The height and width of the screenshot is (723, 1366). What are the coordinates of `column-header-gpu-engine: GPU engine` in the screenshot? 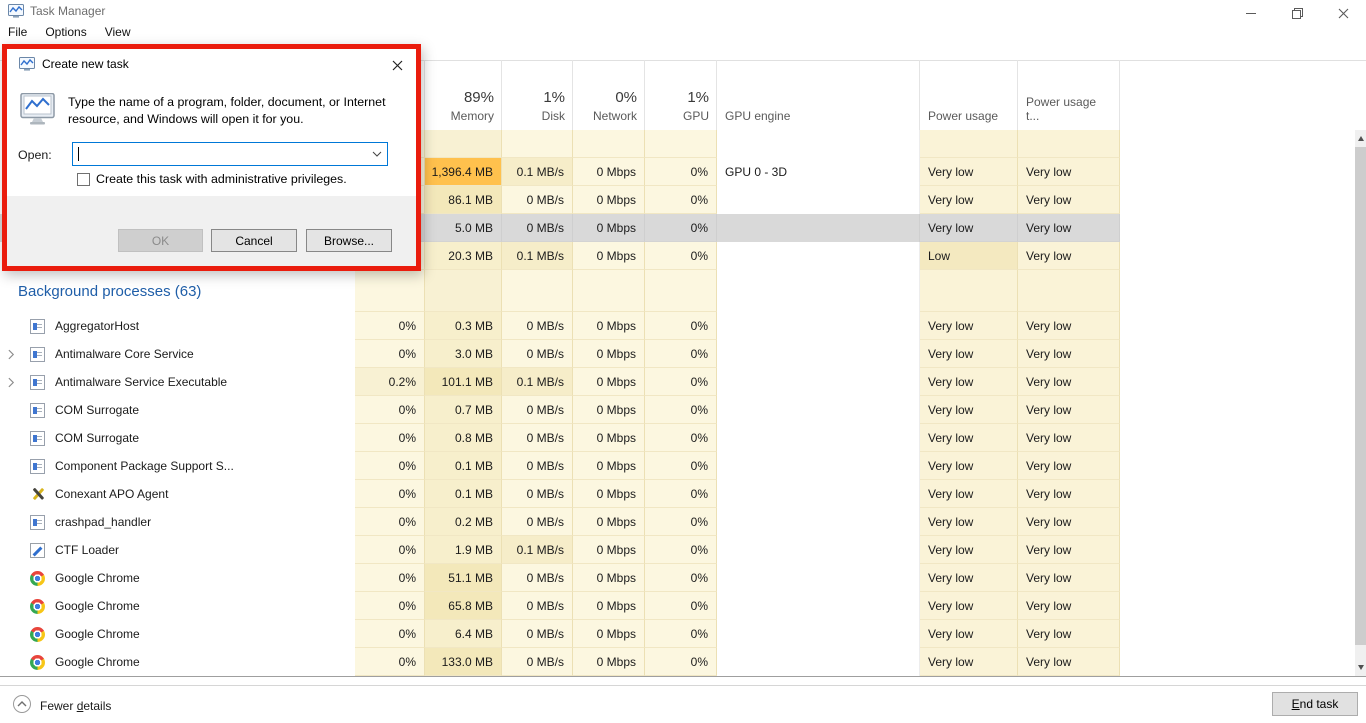 It's located at (818, 95).